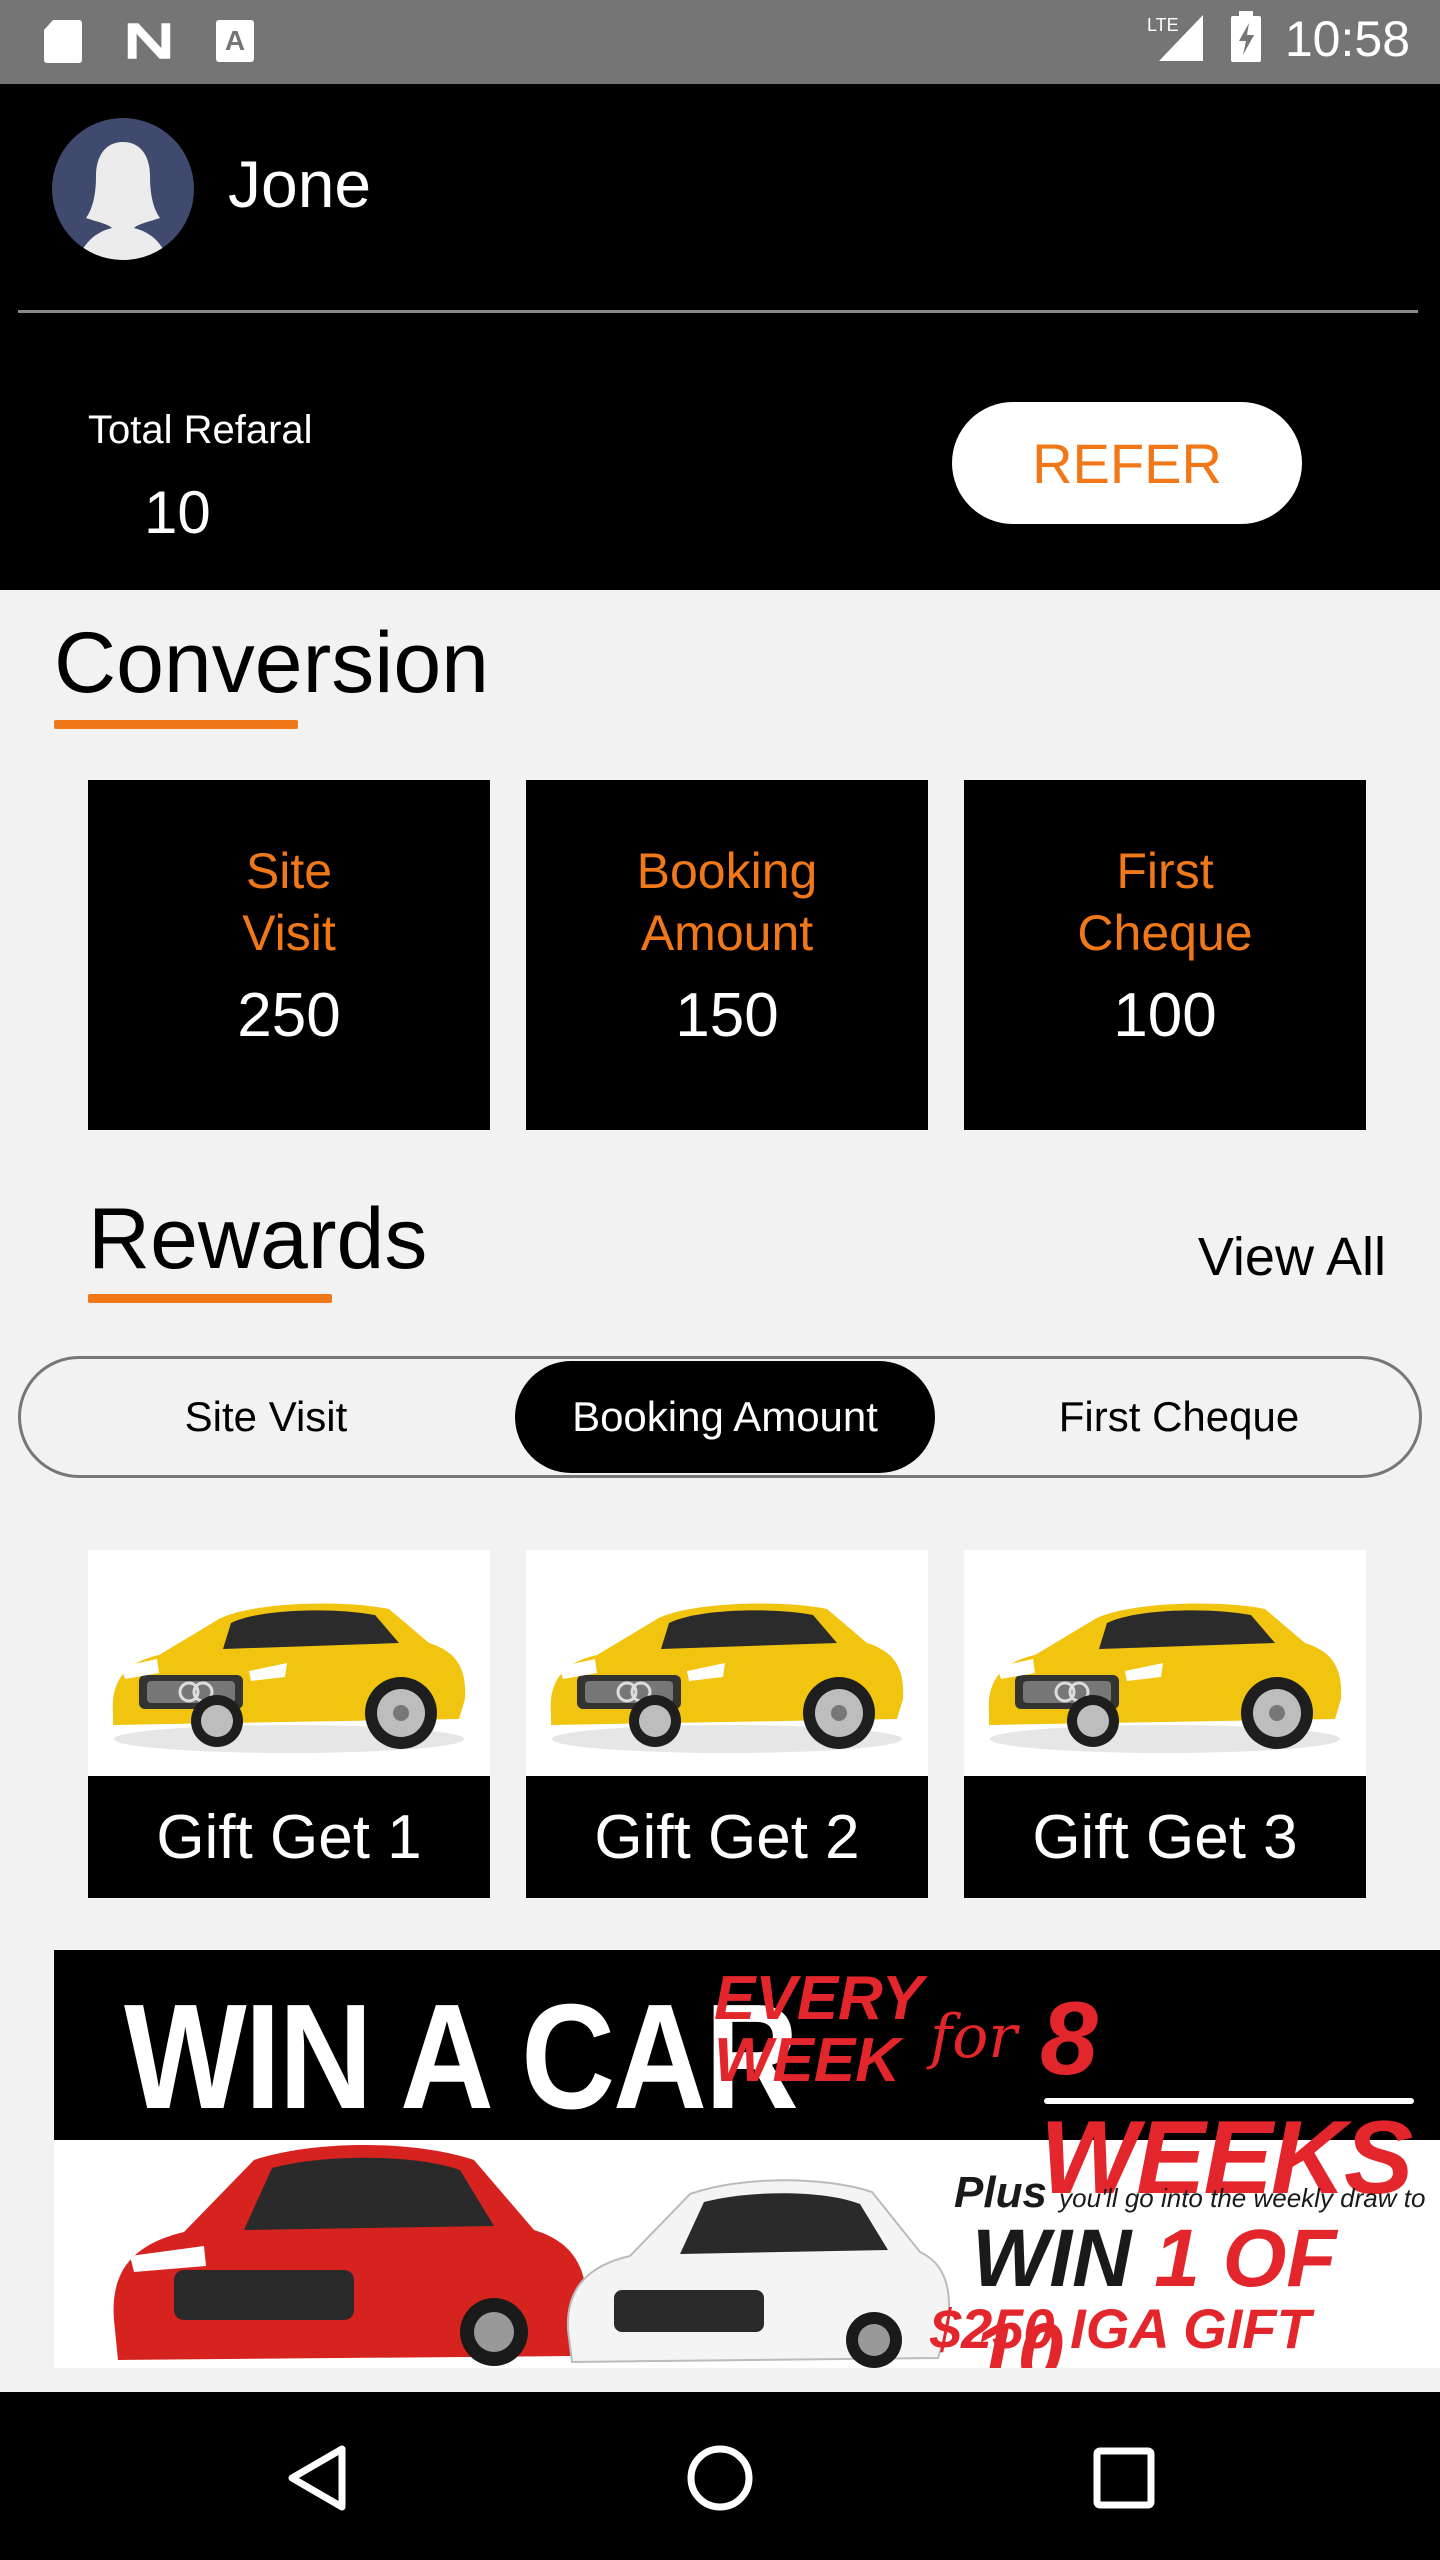 This screenshot has width=1440, height=2560. What do you see at coordinates (1165, 933) in the screenshot?
I see `label-line-2: Cheque` at bounding box center [1165, 933].